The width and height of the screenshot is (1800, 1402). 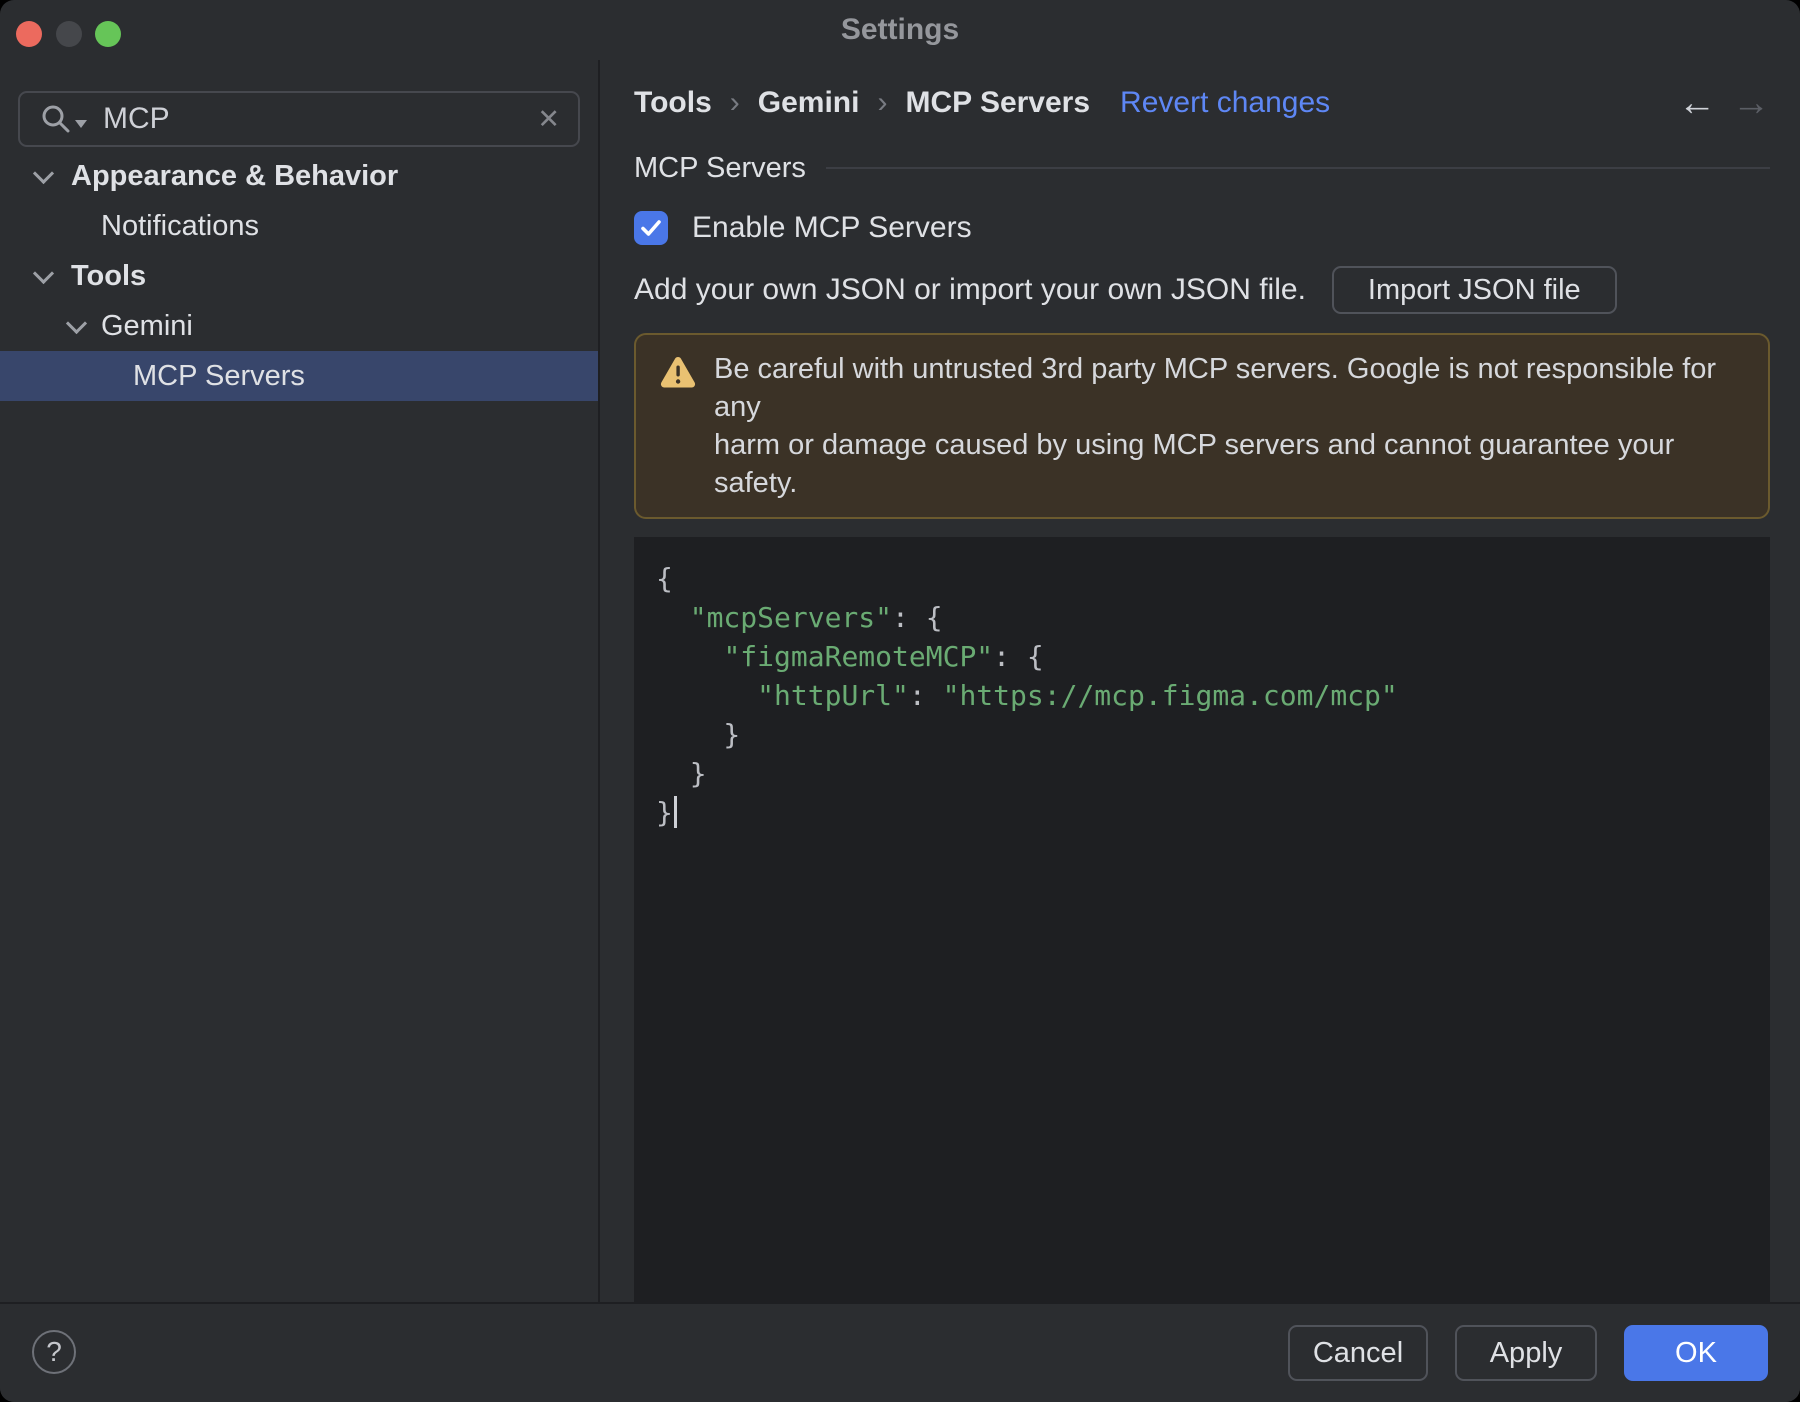 I want to click on dialog-footer: ? Cancel Apply OK, so click(x=900, y=1352).